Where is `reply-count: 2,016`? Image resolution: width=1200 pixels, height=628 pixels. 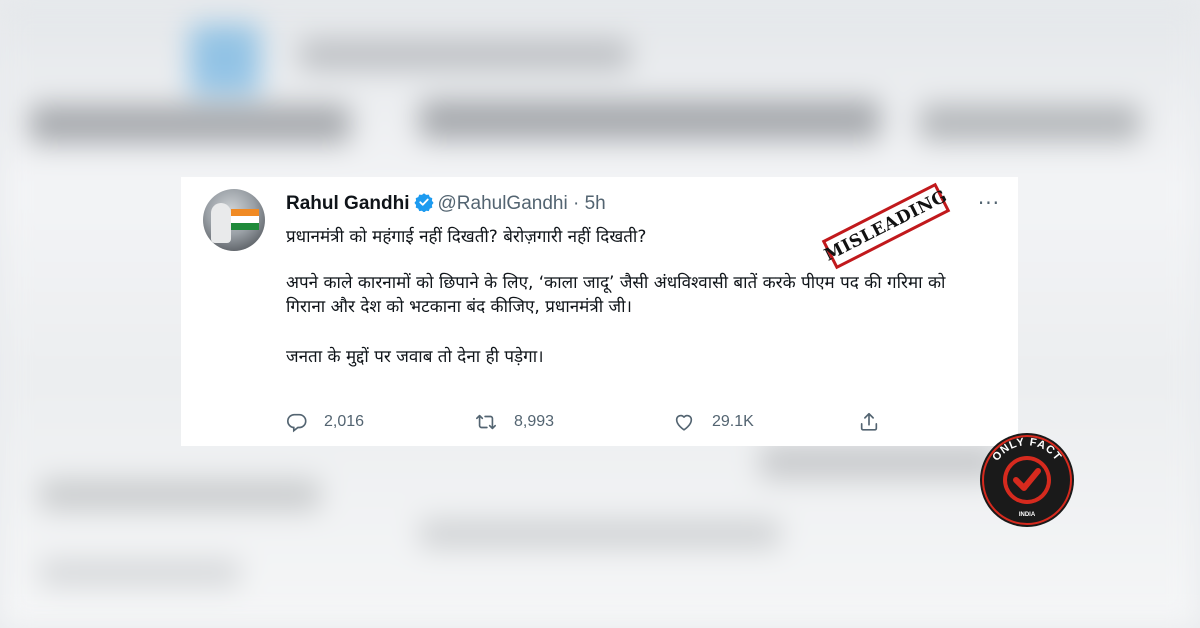 reply-count: 2,016 is located at coordinates (344, 421).